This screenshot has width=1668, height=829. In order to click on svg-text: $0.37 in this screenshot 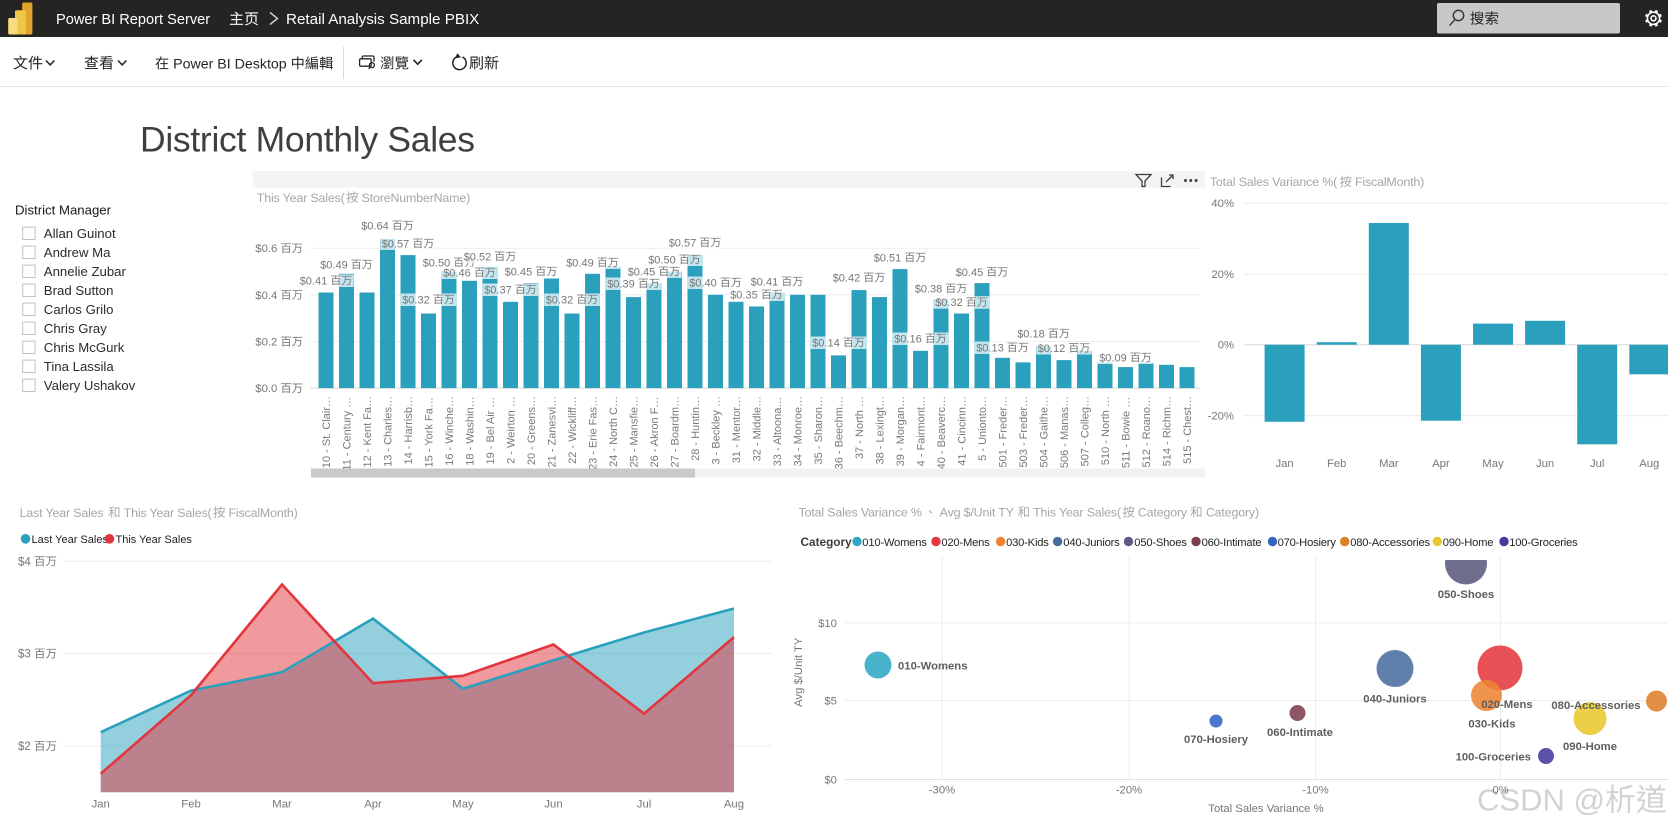, I will do `click(499, 290)`.